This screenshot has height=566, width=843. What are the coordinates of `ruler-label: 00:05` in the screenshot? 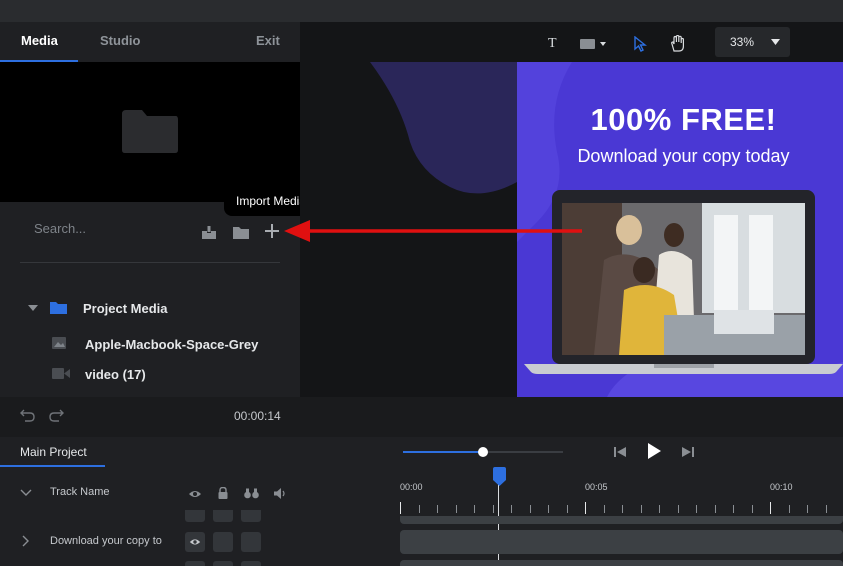 It's located at (596, 487).